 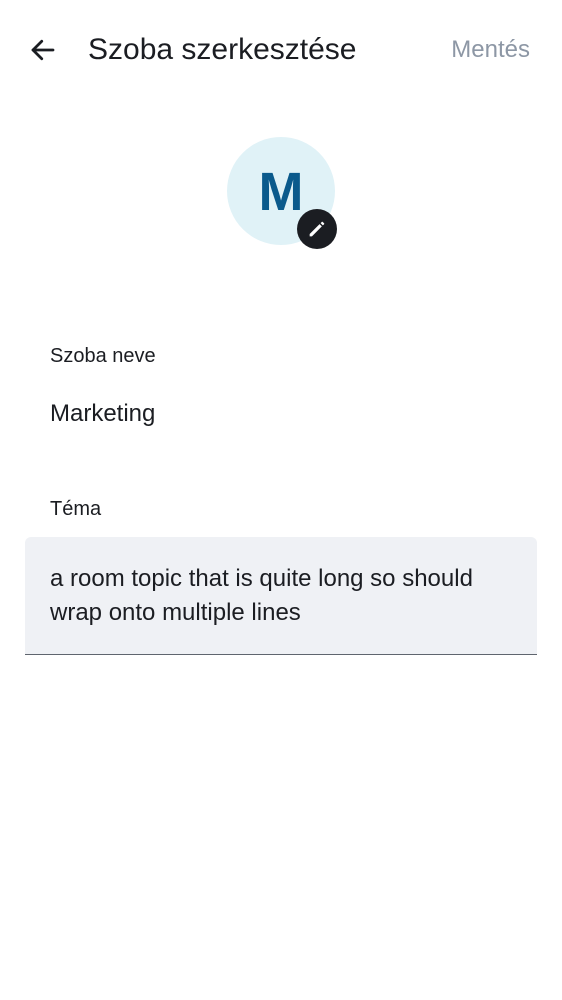 I want to click on room-name-label: Szoba neve, so click(x=103, y=356).